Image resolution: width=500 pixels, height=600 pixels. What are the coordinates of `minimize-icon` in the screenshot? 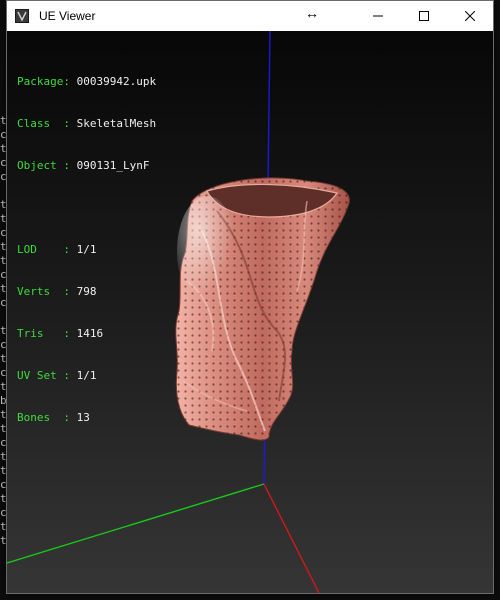 It's located at (378, 16).